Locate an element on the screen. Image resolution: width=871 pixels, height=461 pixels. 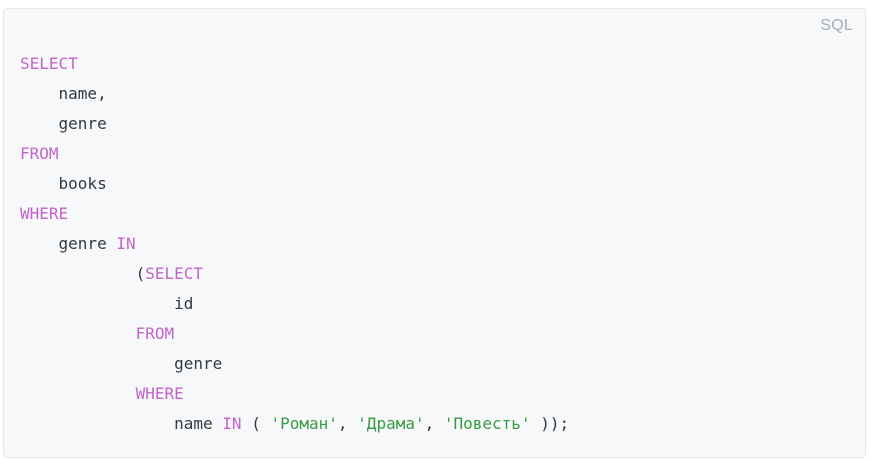
code-line: genre IN is located at coordinates (294, 244).